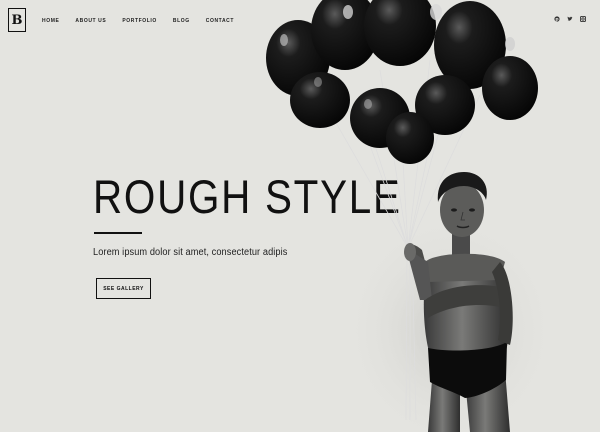  Describe the element at coordinates (220, 21) in the screenshot. I see `nav-item-contact: Contact` at that location.